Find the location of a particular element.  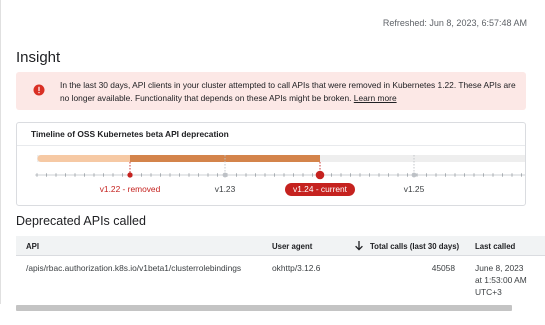

cell-user-agent: okhttp/3.12.6 is located at coordinates (296, 268).